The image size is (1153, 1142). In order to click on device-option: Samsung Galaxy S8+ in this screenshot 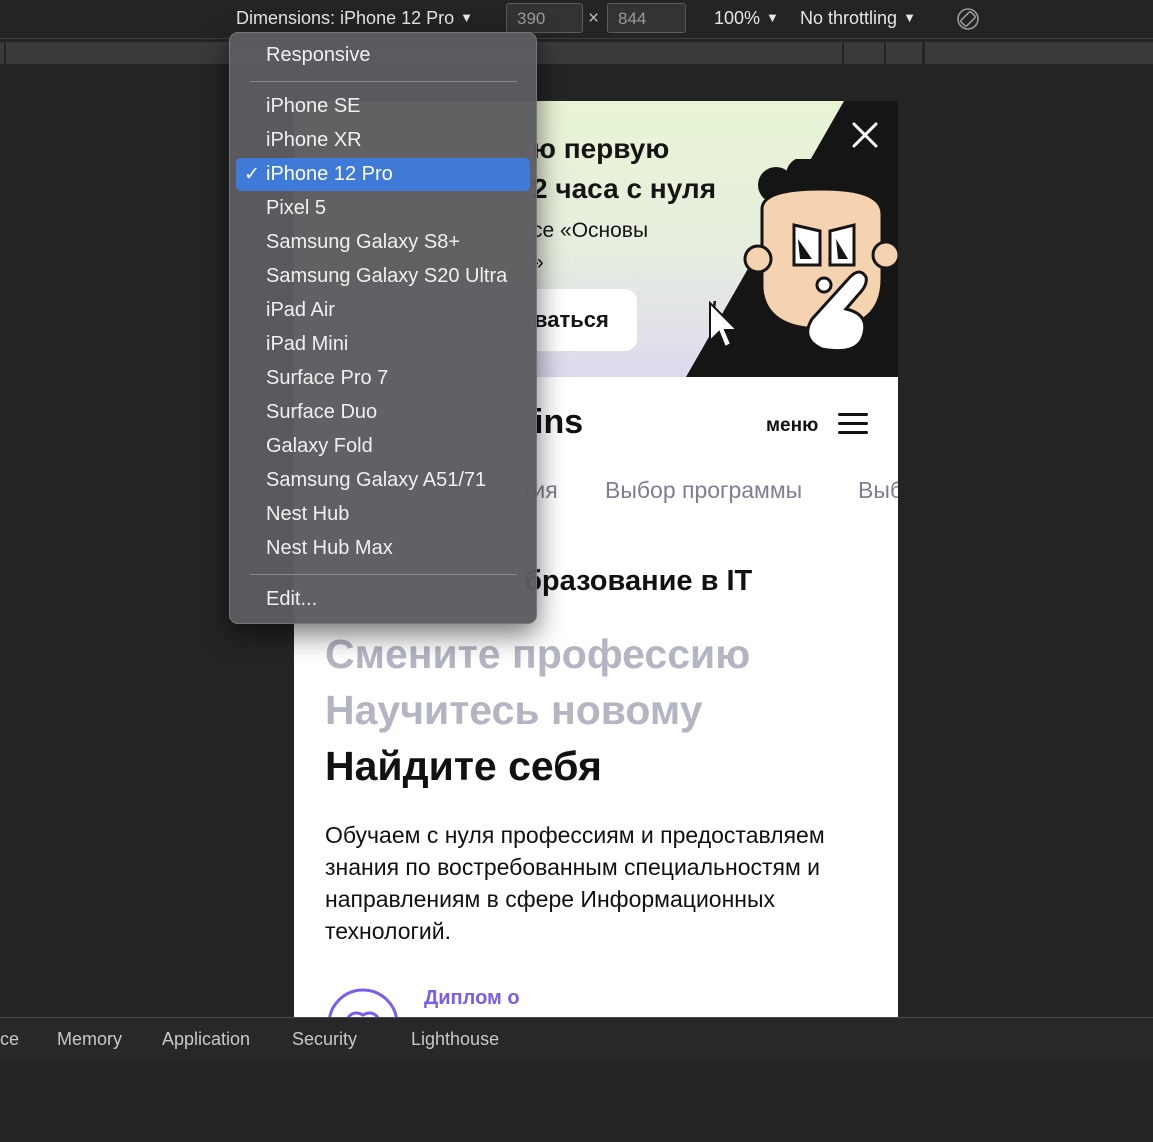, I will do `click(383, 242)`.